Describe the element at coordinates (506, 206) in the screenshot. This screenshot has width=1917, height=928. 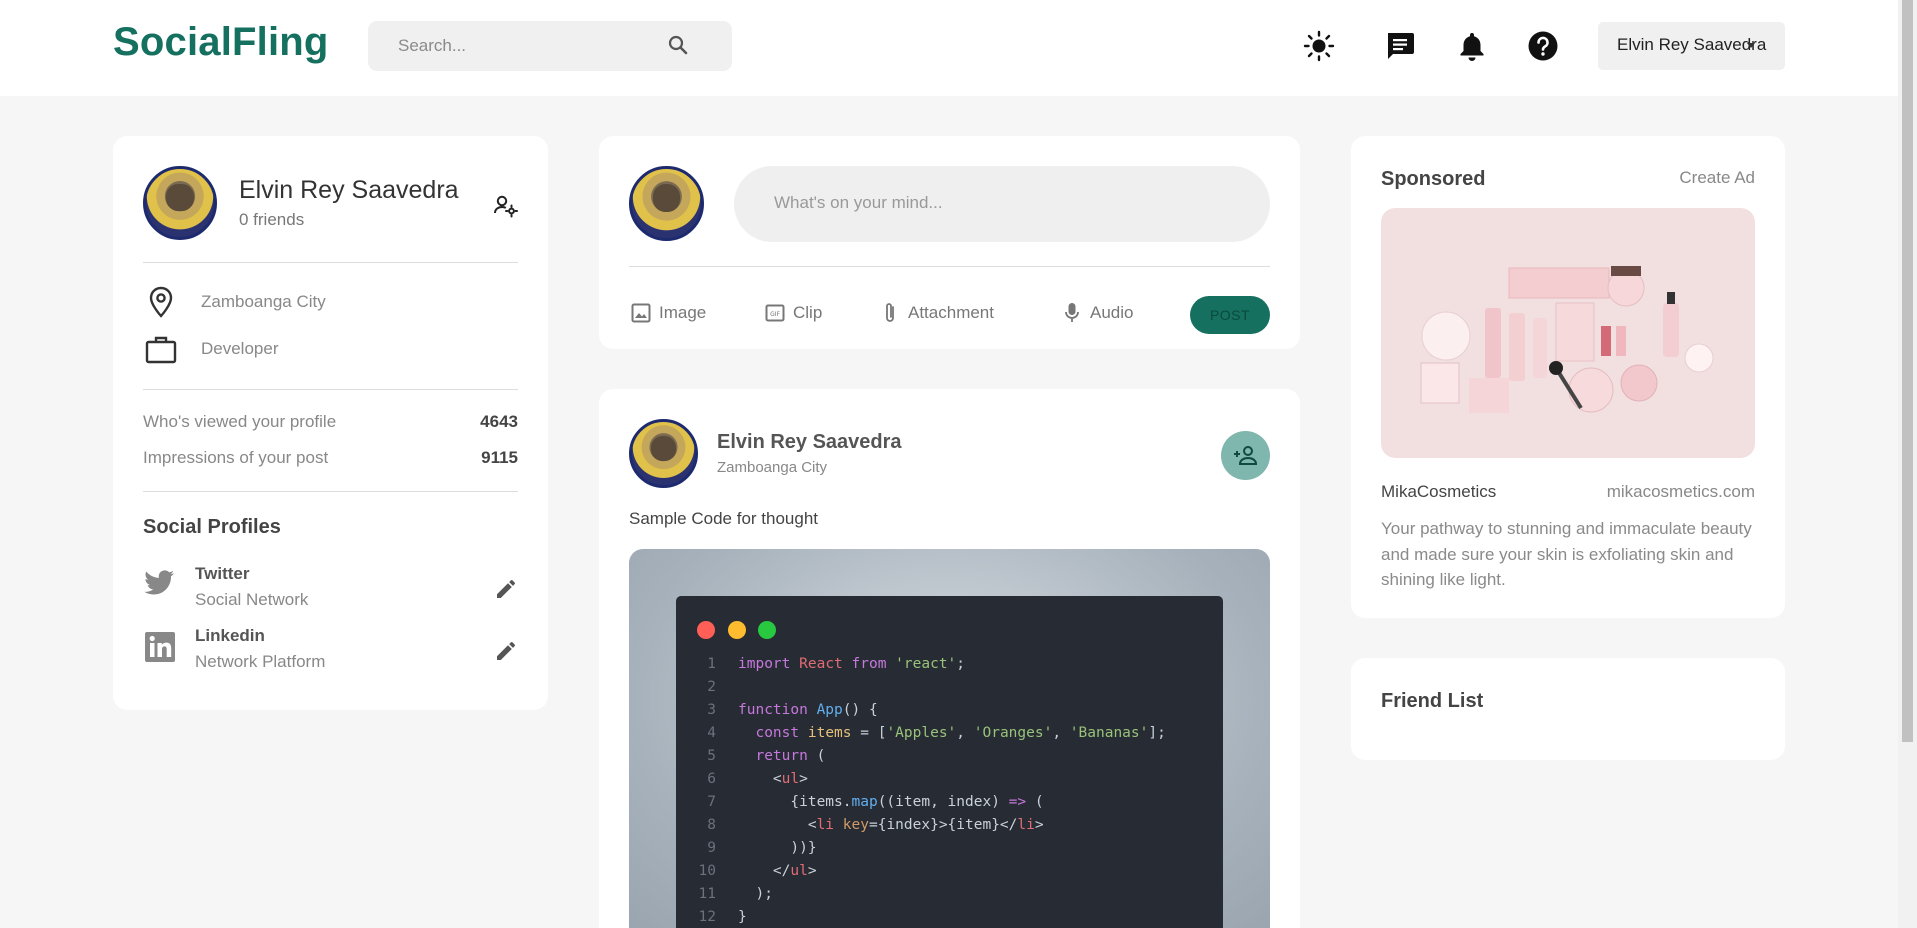
I see `manage-account-icon` at that location.